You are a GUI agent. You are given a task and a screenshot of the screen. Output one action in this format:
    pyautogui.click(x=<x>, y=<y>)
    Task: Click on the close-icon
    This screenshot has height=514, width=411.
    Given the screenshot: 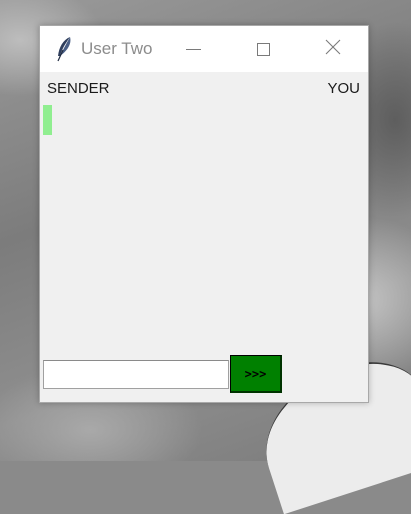 What is the action you would take?
    pyautogui.click(x=333, y=49)
    